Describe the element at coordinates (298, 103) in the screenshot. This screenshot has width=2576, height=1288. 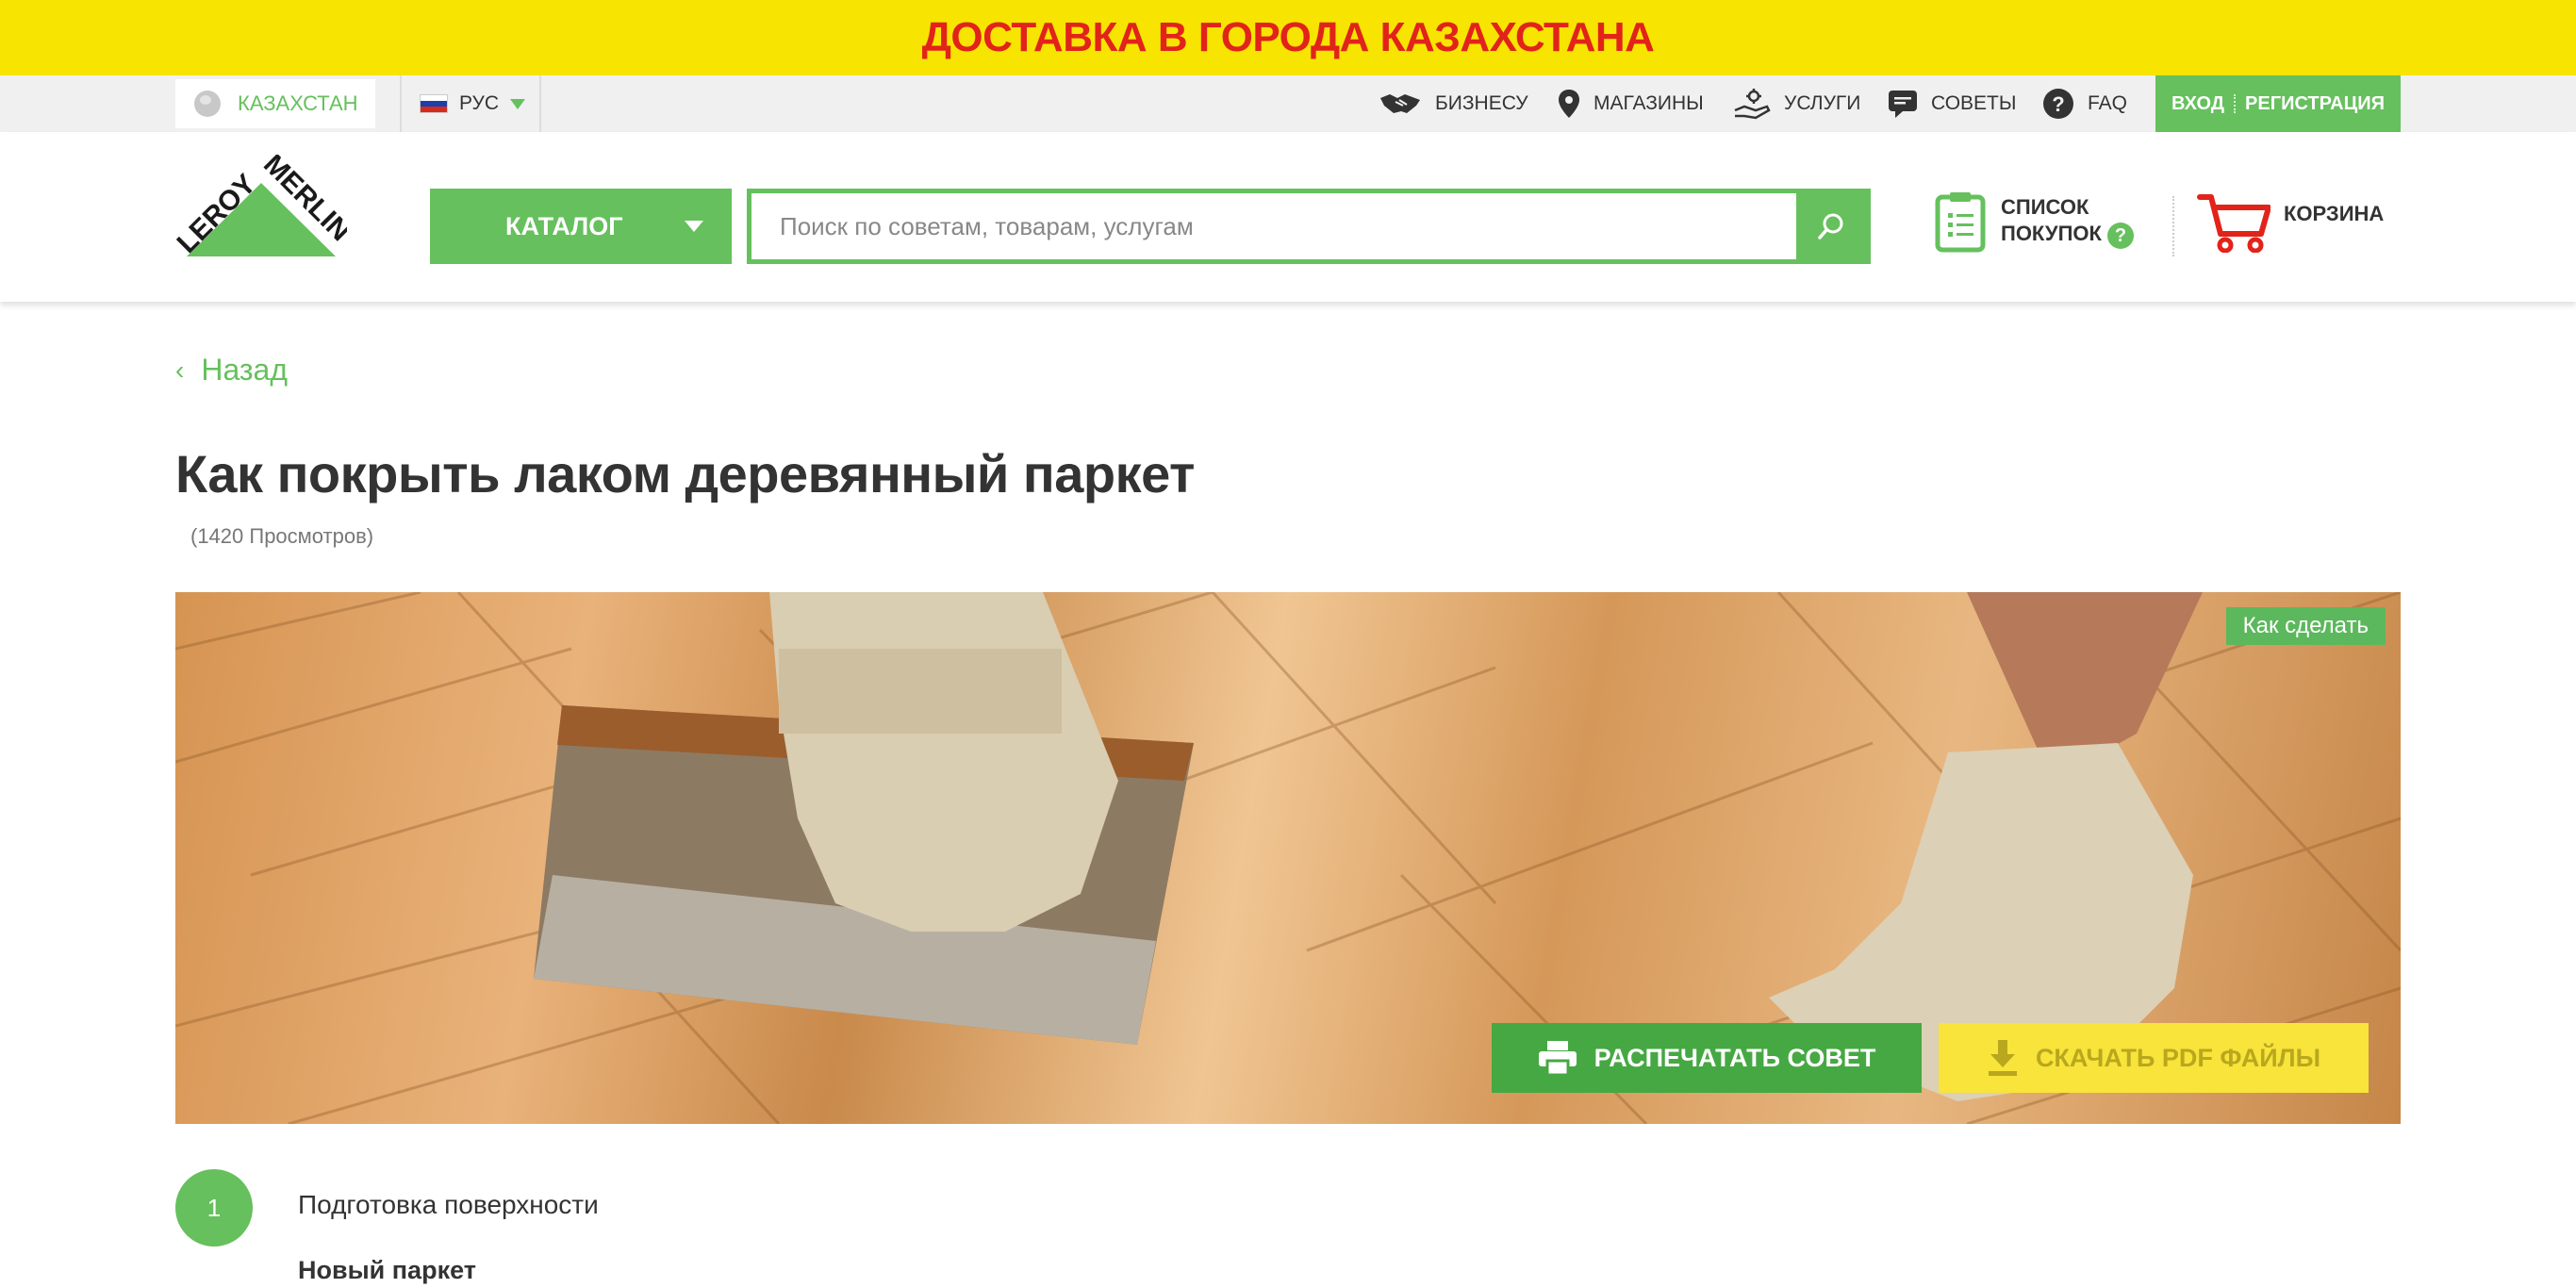
I see `region-label: КАЗАХСТАН` at that location.